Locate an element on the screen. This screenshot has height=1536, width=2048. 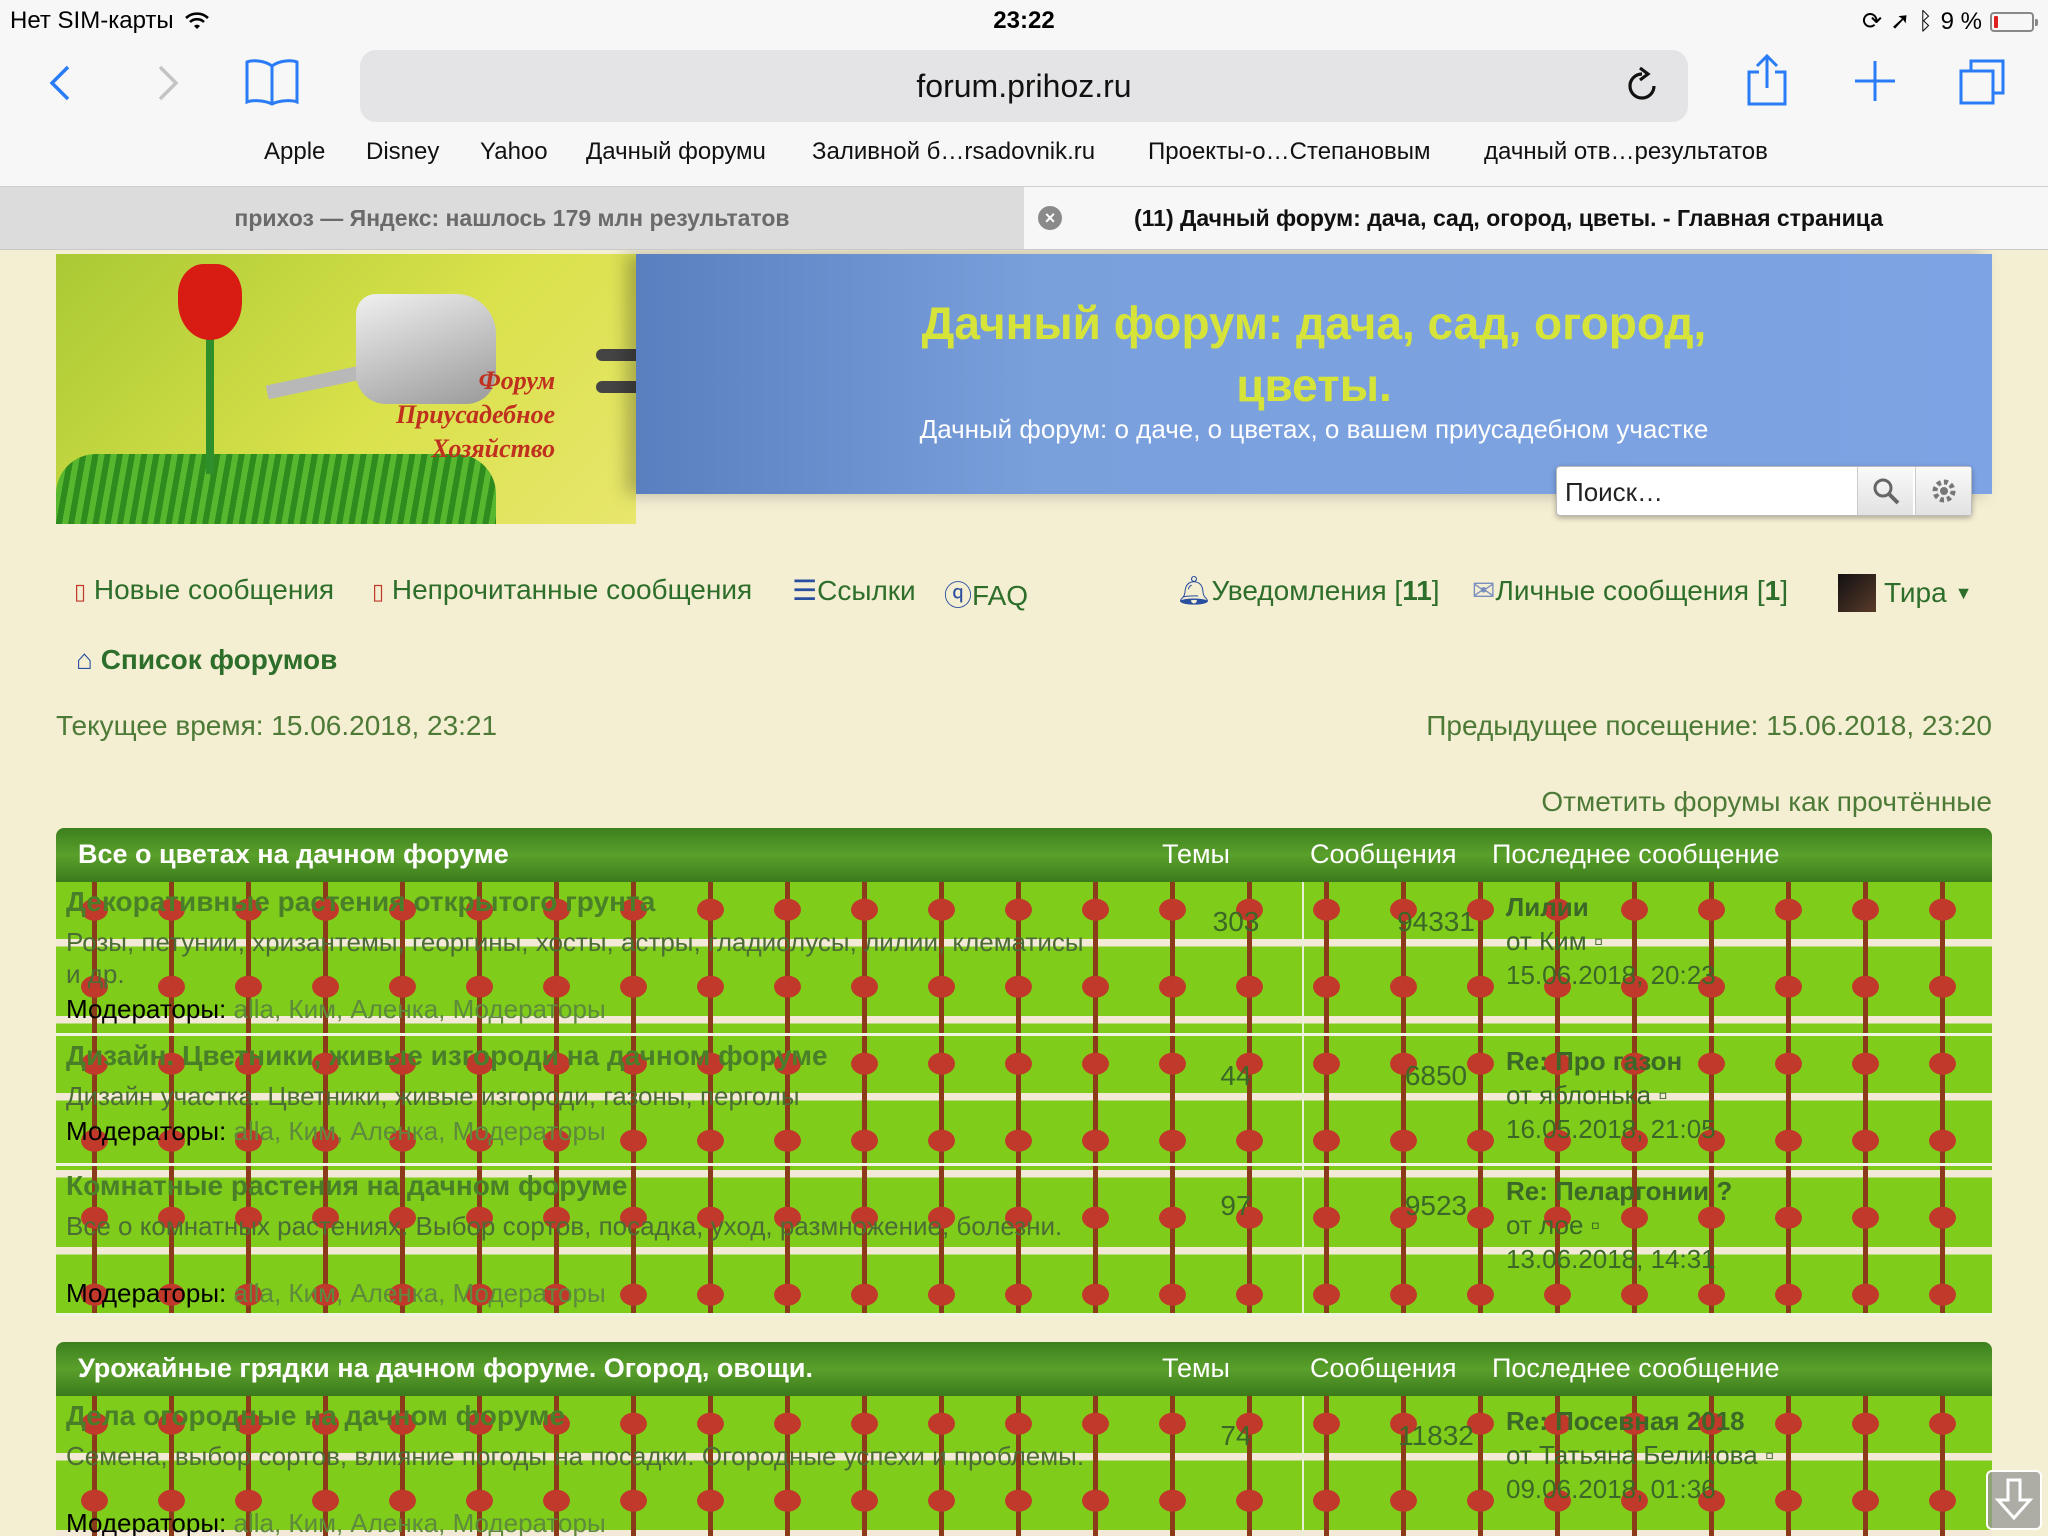
gear-icon is located at coordinates (1943, 491).